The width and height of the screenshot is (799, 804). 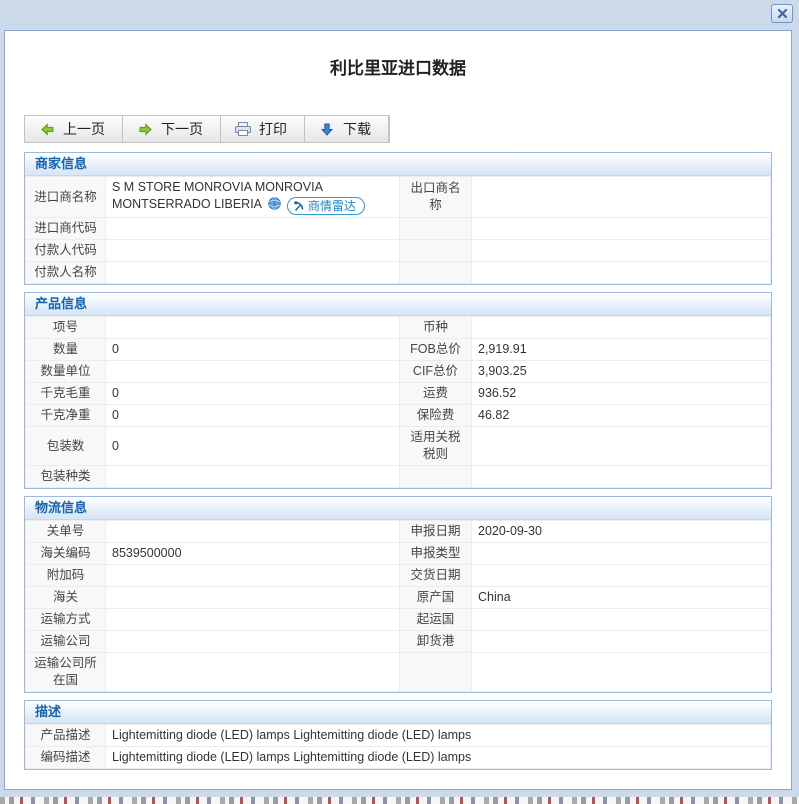 What do you see at coordinates (621, 597) in the screenshot?
I see `field-value: China` at bounding box center [621, 597].